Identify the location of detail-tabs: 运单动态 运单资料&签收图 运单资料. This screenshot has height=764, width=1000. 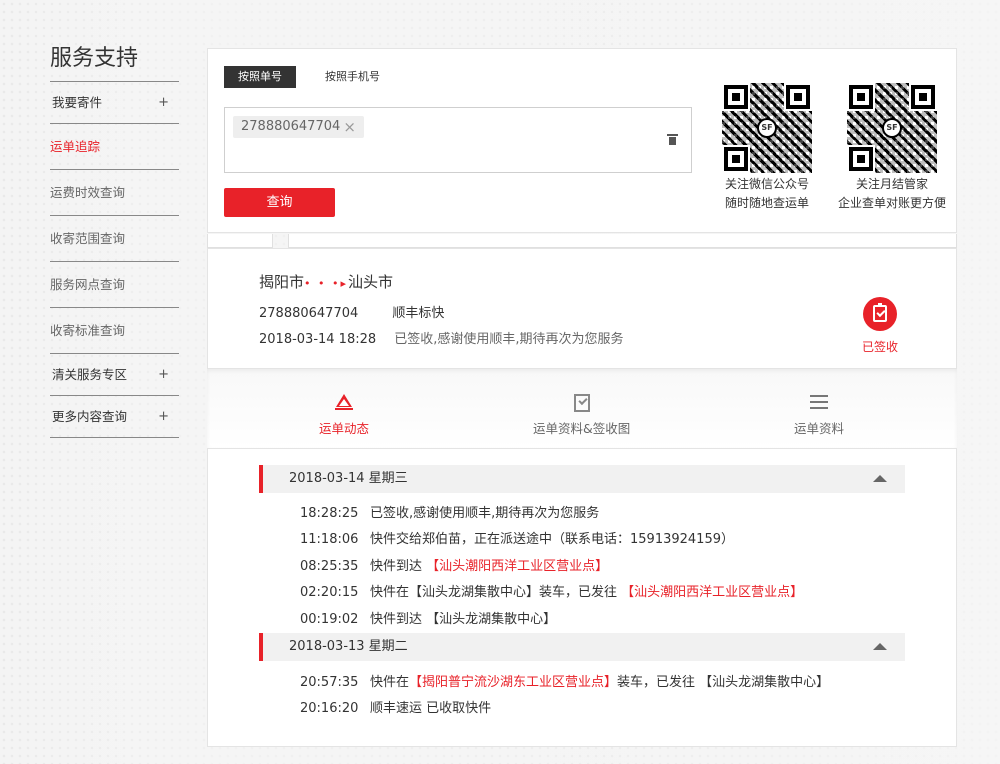
(582, 408).